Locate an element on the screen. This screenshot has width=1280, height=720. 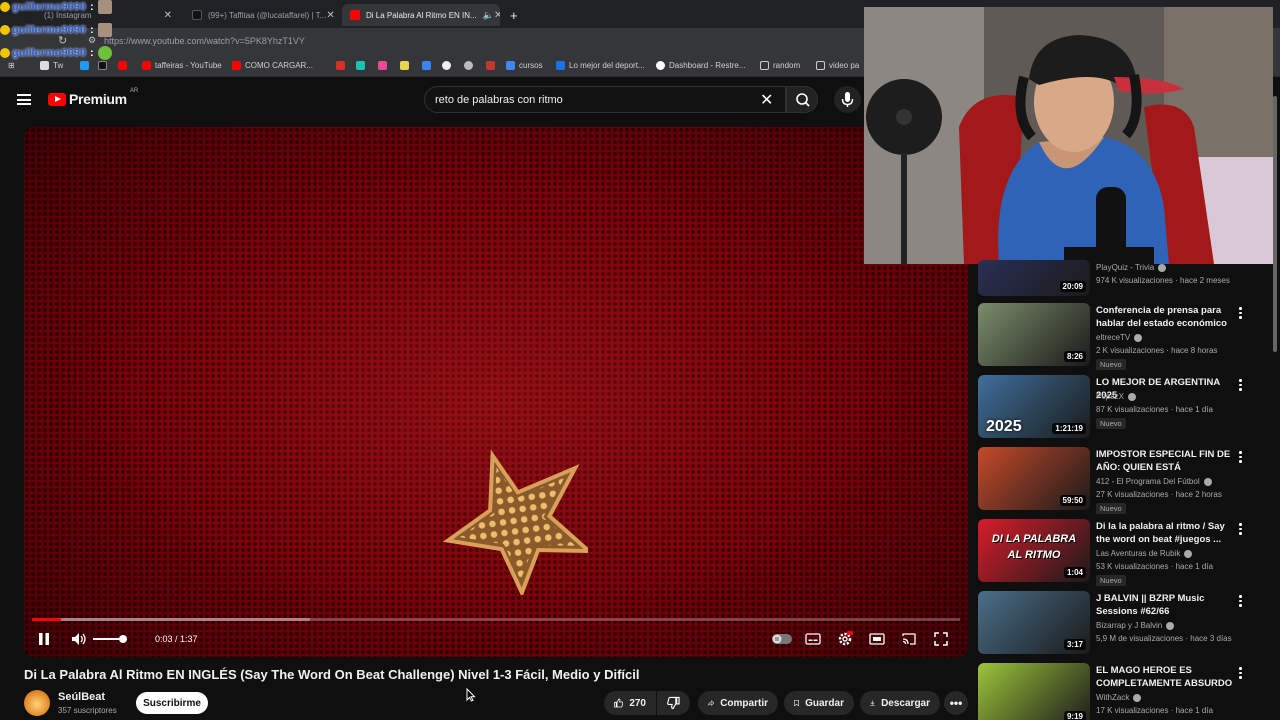
badge-icon is located at coordinates (5, 53).